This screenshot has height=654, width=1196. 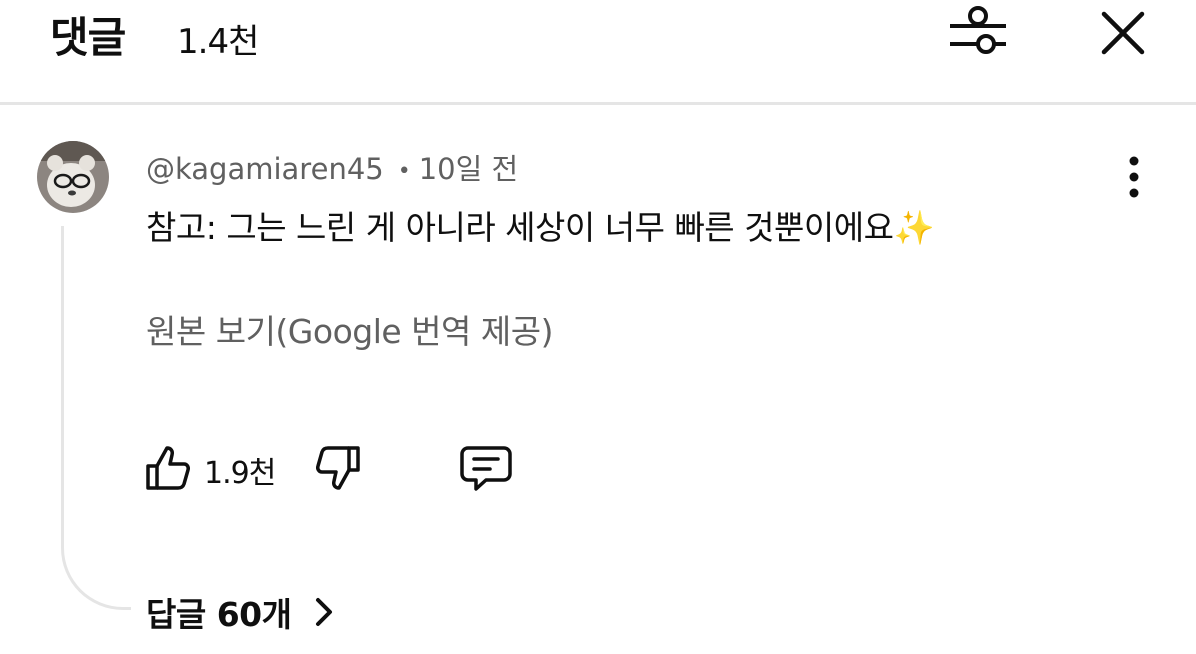 I want to click on filter-sliders-icon, so click(x=978, y=30).